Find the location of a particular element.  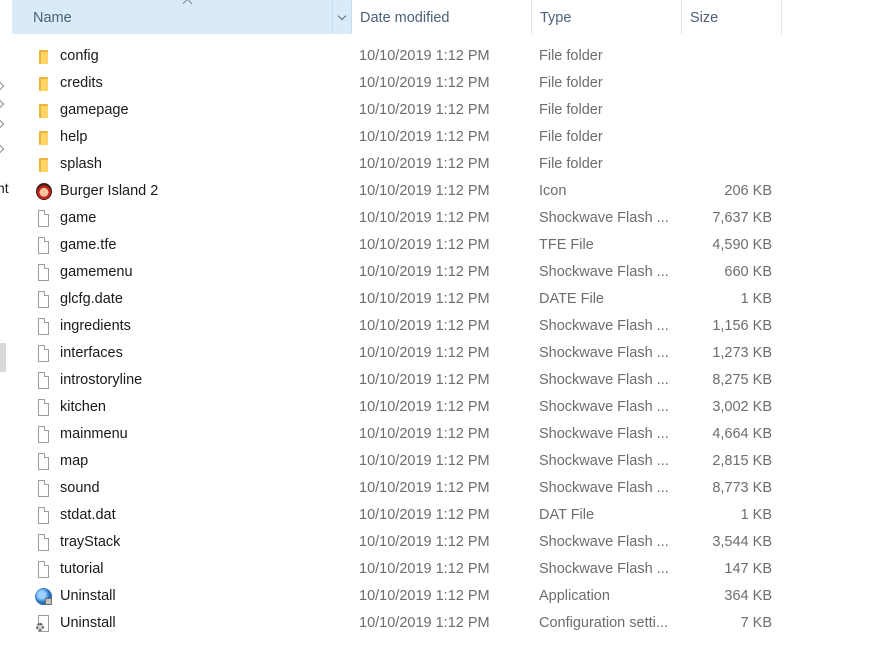

file-name: mainmenu is located at coordinates (94, 434).